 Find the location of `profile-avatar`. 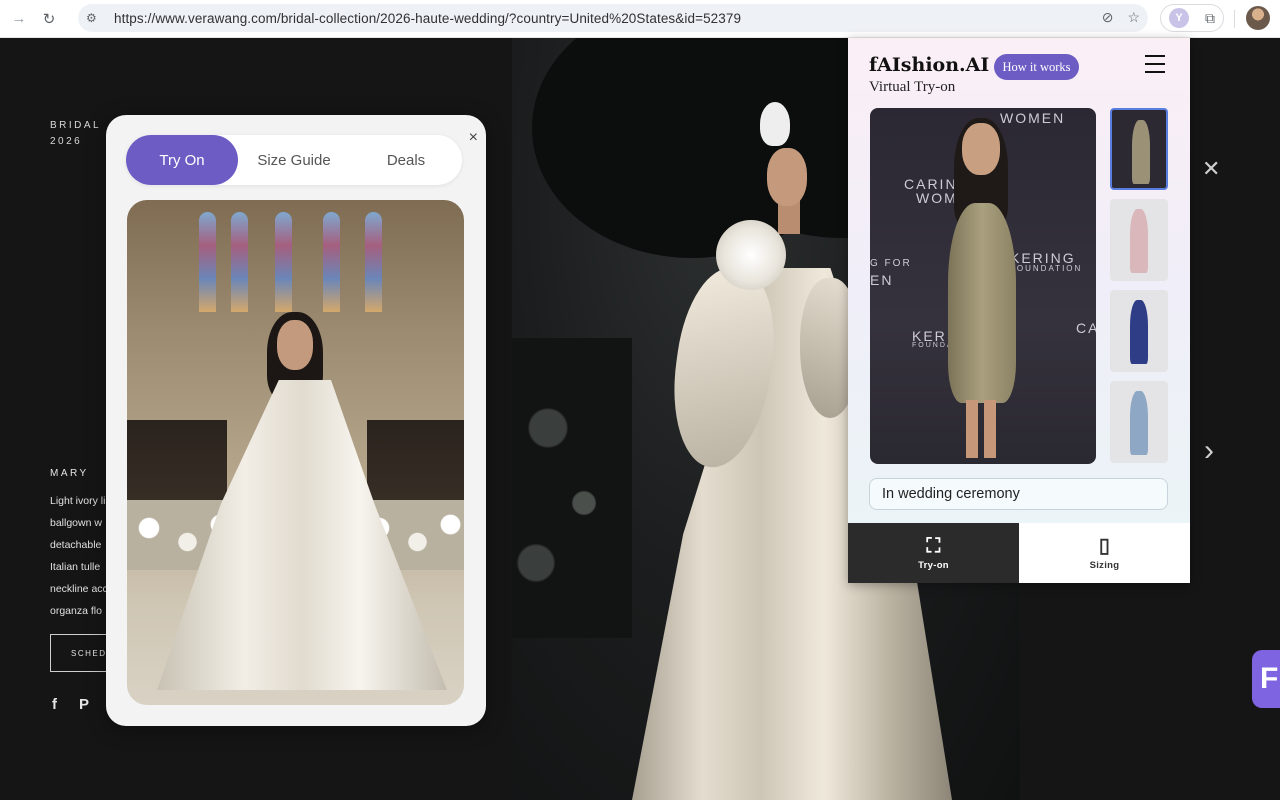

profile-avatar is located at coordinates (1258, 18).